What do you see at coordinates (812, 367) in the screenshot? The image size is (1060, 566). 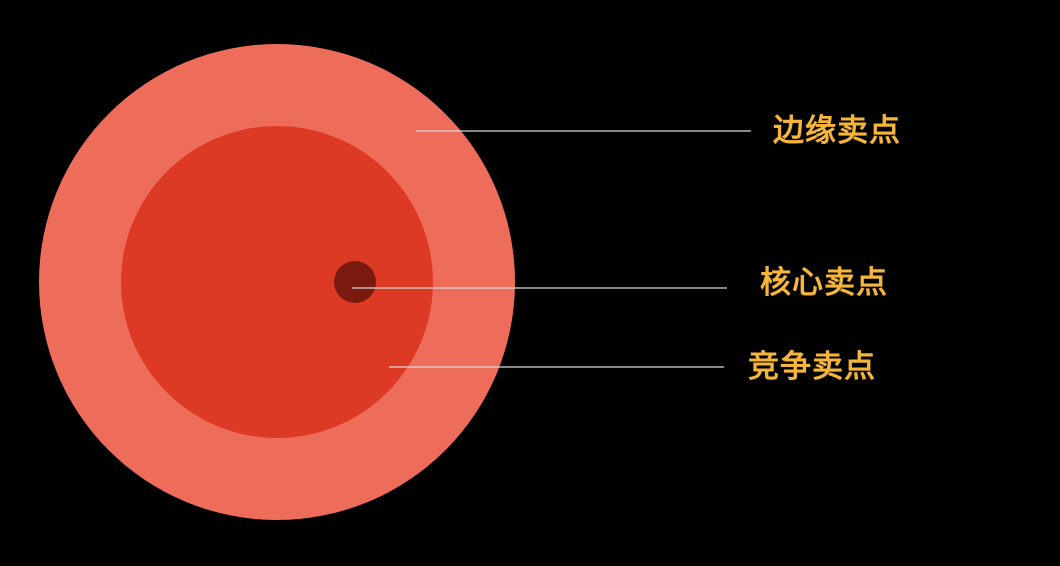 I see `competitive-selling-point-label: 竞争卖点` at bounding box center [812, 367].